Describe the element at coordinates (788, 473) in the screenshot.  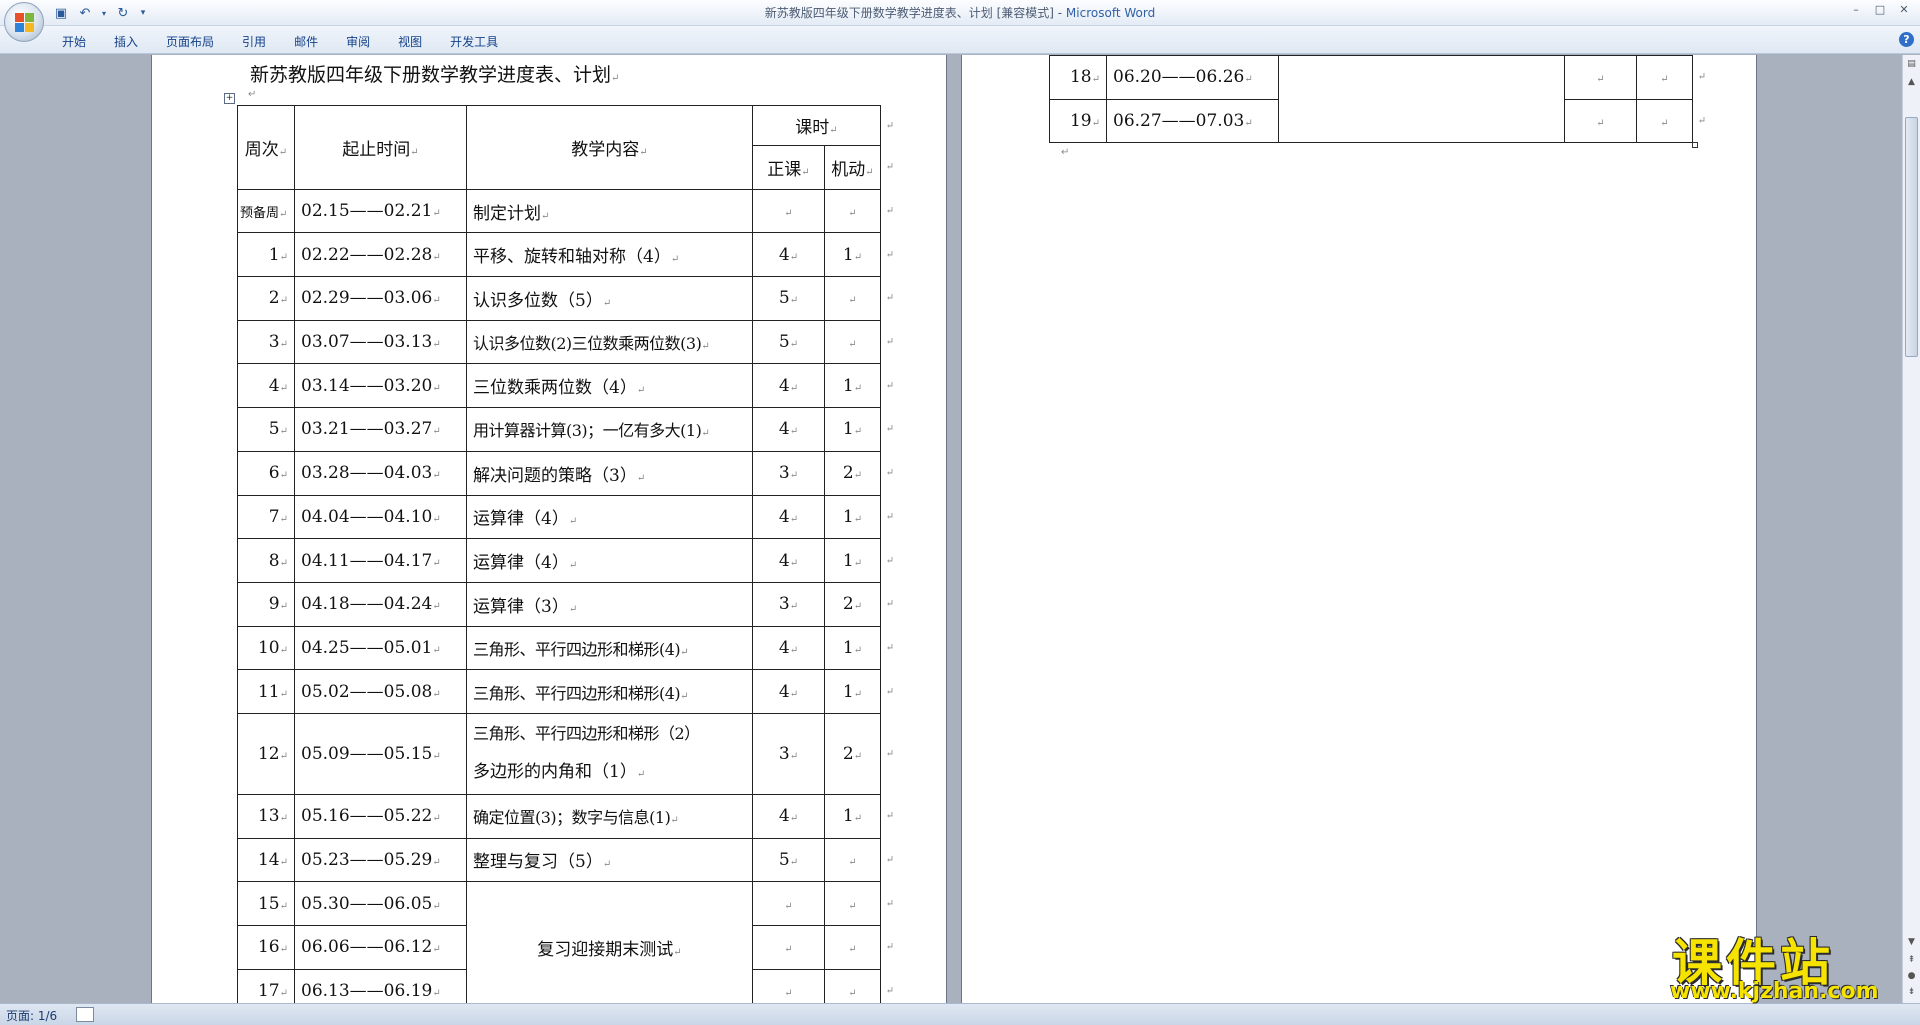
I see `cell-regular: 3↵` at that location.